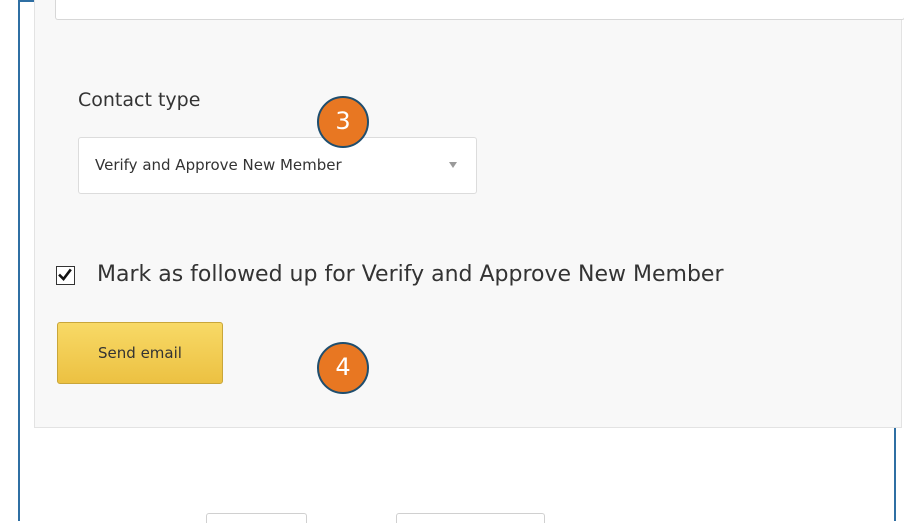 Image resolution: width=904 pixels, height=523 pixels. Describe the element at coordinates (453, 165) in the screenshot. I see `chevron-down-icon` at that location.